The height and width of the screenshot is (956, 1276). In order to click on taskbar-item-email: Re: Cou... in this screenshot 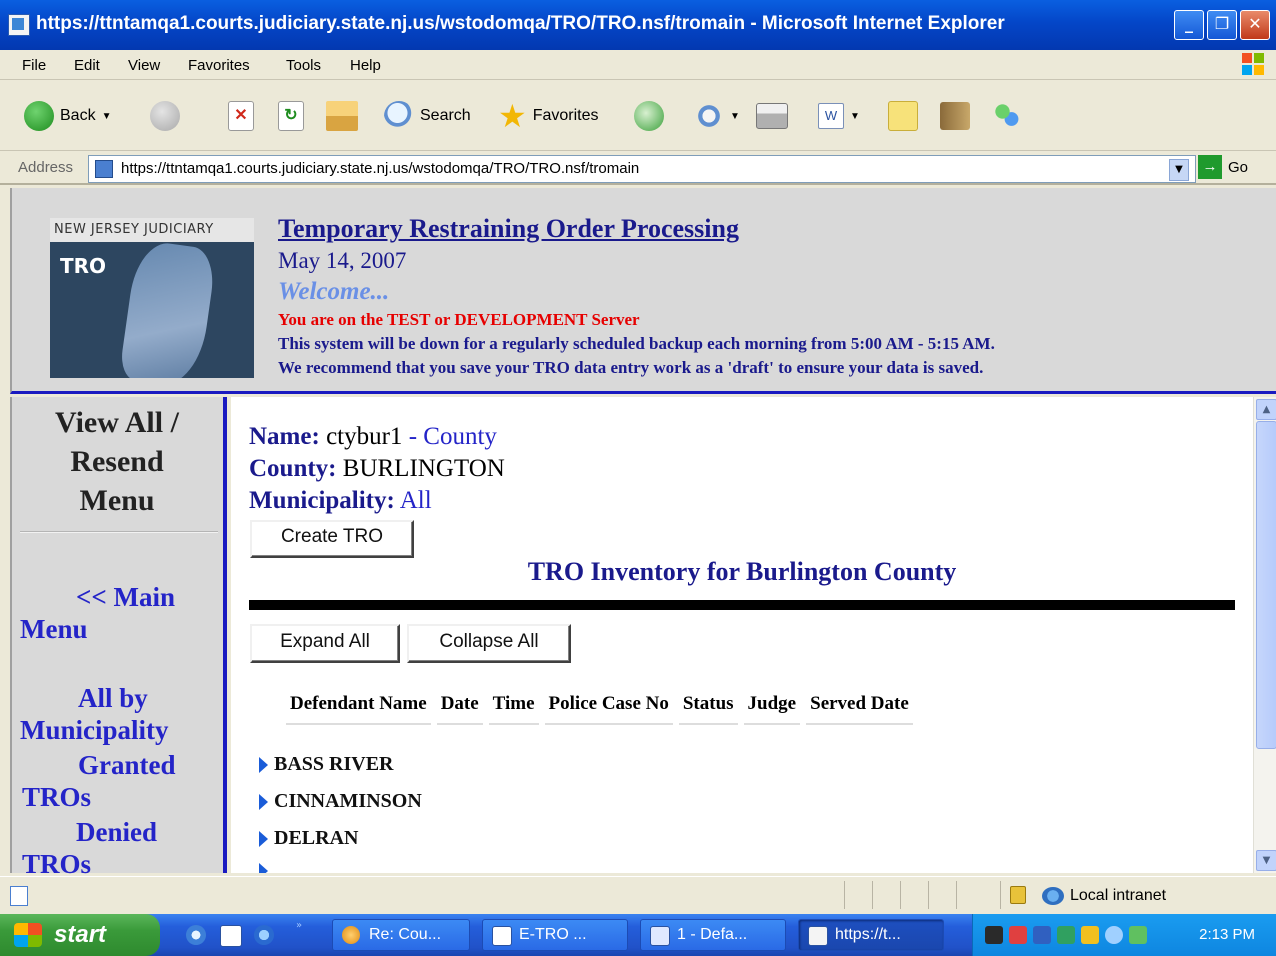, I will do `click(401, 935)`.